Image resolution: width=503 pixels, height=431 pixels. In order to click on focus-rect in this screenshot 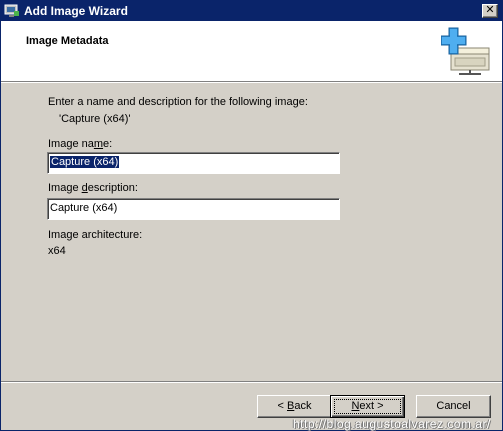, I will do `click(367, 406)`.